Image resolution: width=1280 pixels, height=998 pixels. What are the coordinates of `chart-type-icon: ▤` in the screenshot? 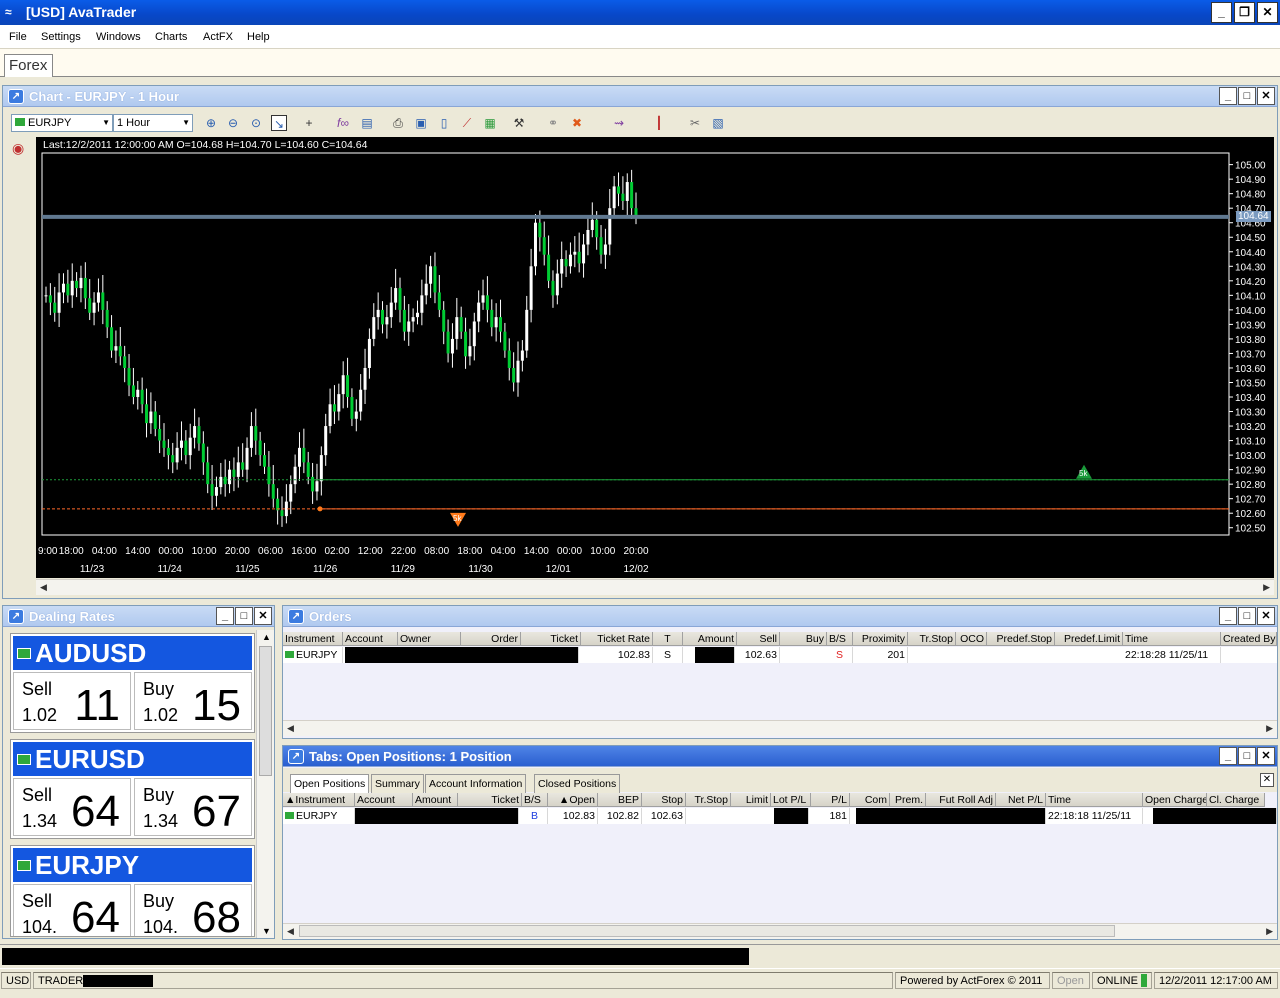 It's located at (367, 123).